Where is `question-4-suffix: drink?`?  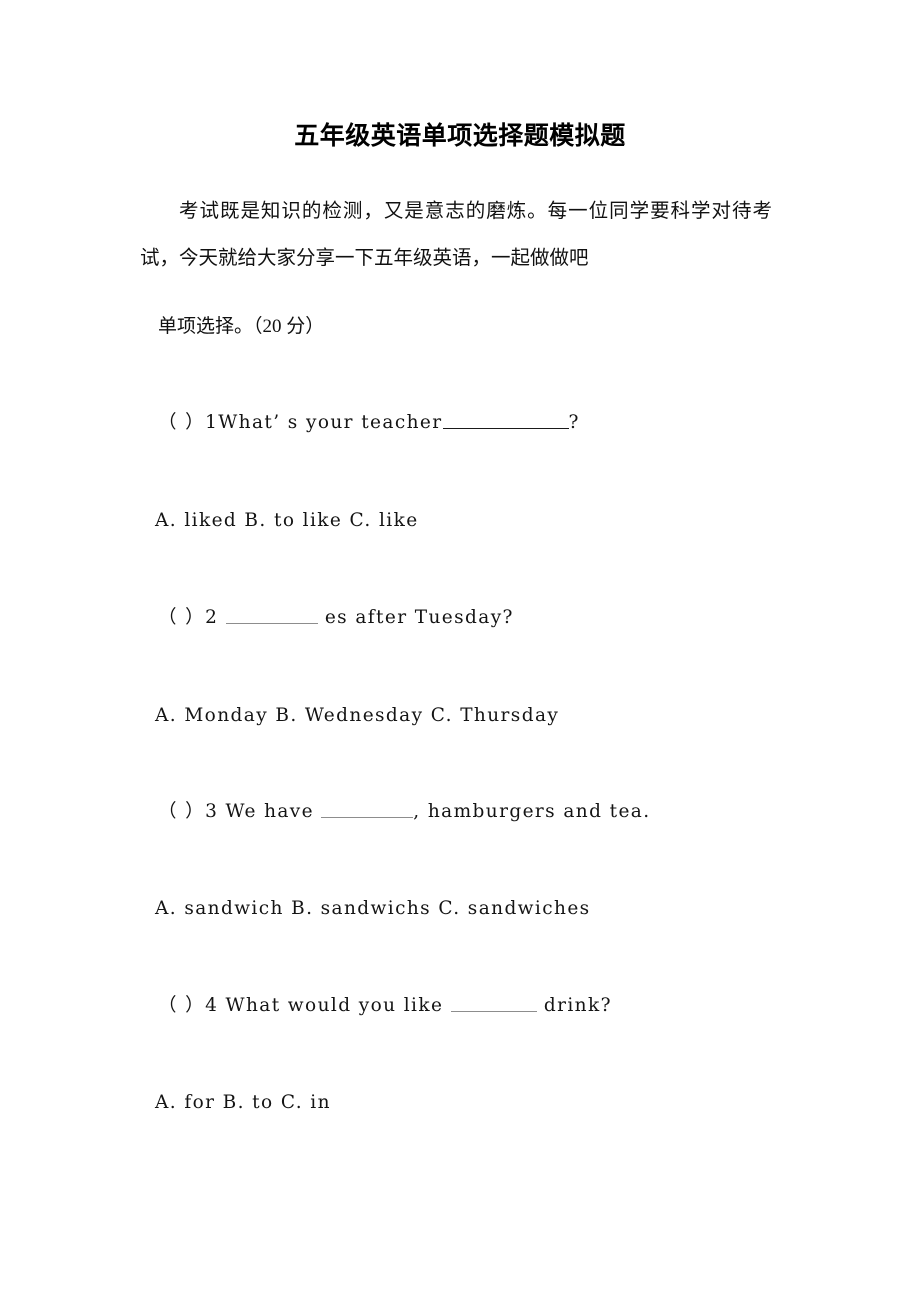 question-4-suffix: drink? is located at coordinates (574, 1005).